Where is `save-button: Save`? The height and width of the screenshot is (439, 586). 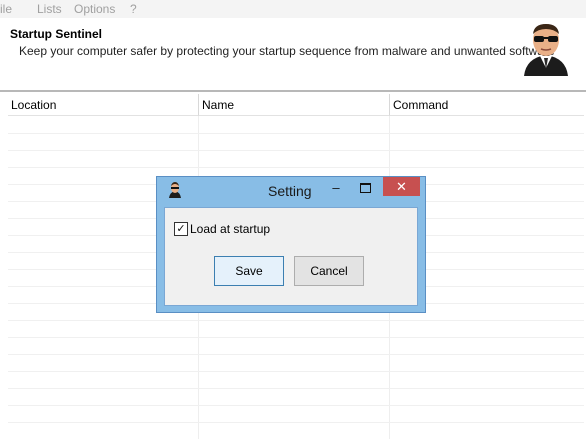 save-button: Save is located at coordinates (249, 271).